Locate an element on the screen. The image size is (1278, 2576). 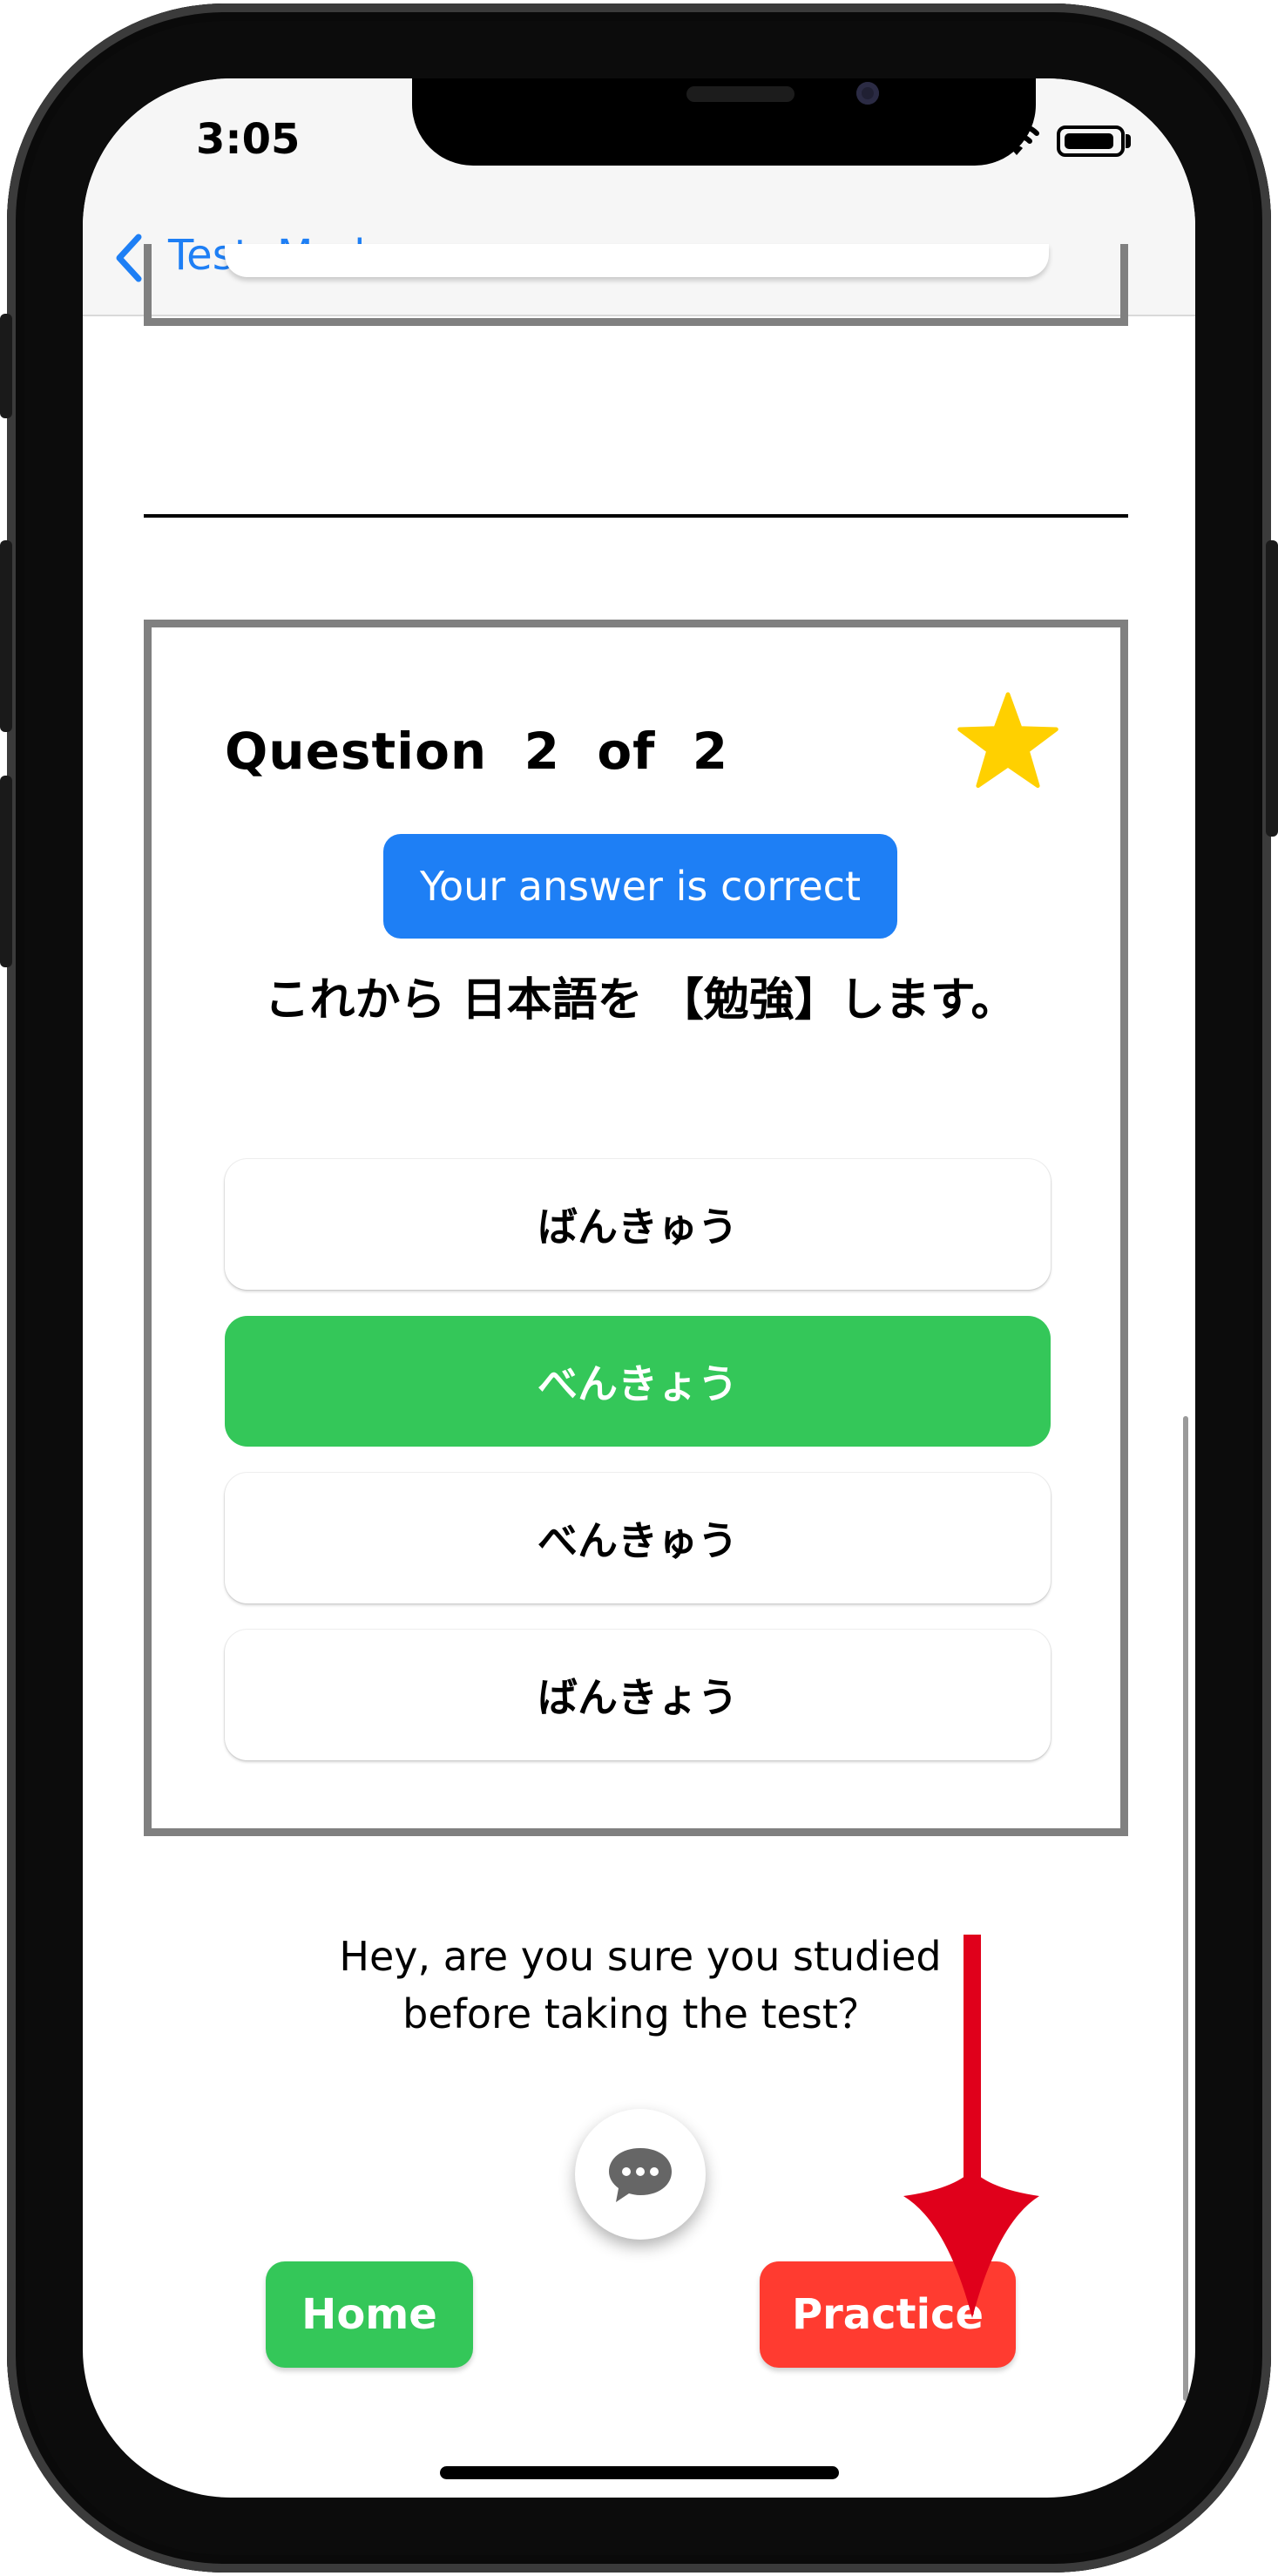
volume-up-button is located at coordinates (6, 636).